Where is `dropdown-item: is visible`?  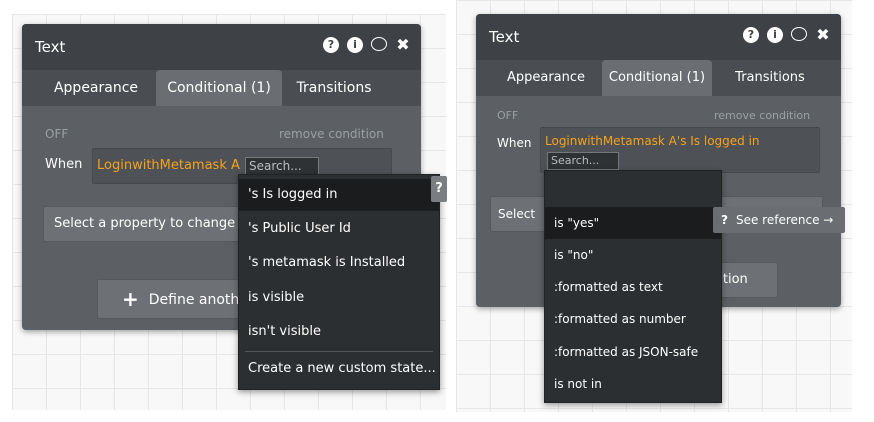
dropdown-item: is visible is located at coordinates (339, 298).